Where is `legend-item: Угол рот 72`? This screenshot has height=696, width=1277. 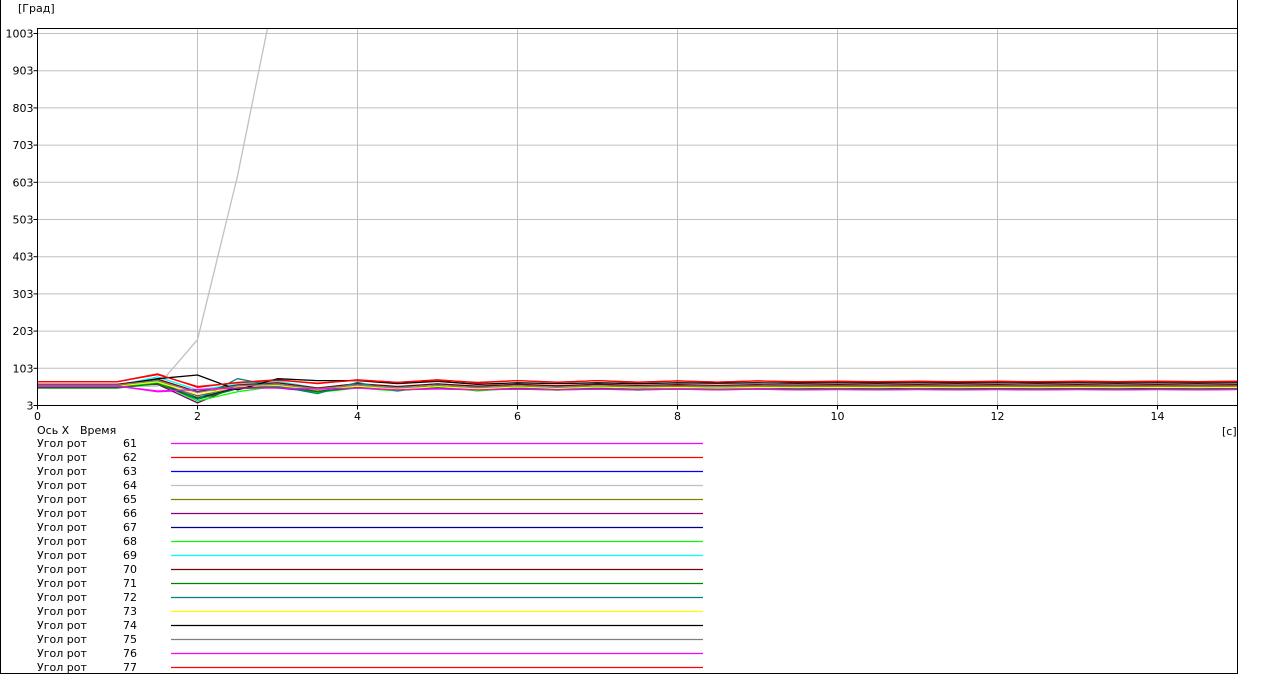 legend-item: Угол рот 72 is located at coordinates (370, 597).